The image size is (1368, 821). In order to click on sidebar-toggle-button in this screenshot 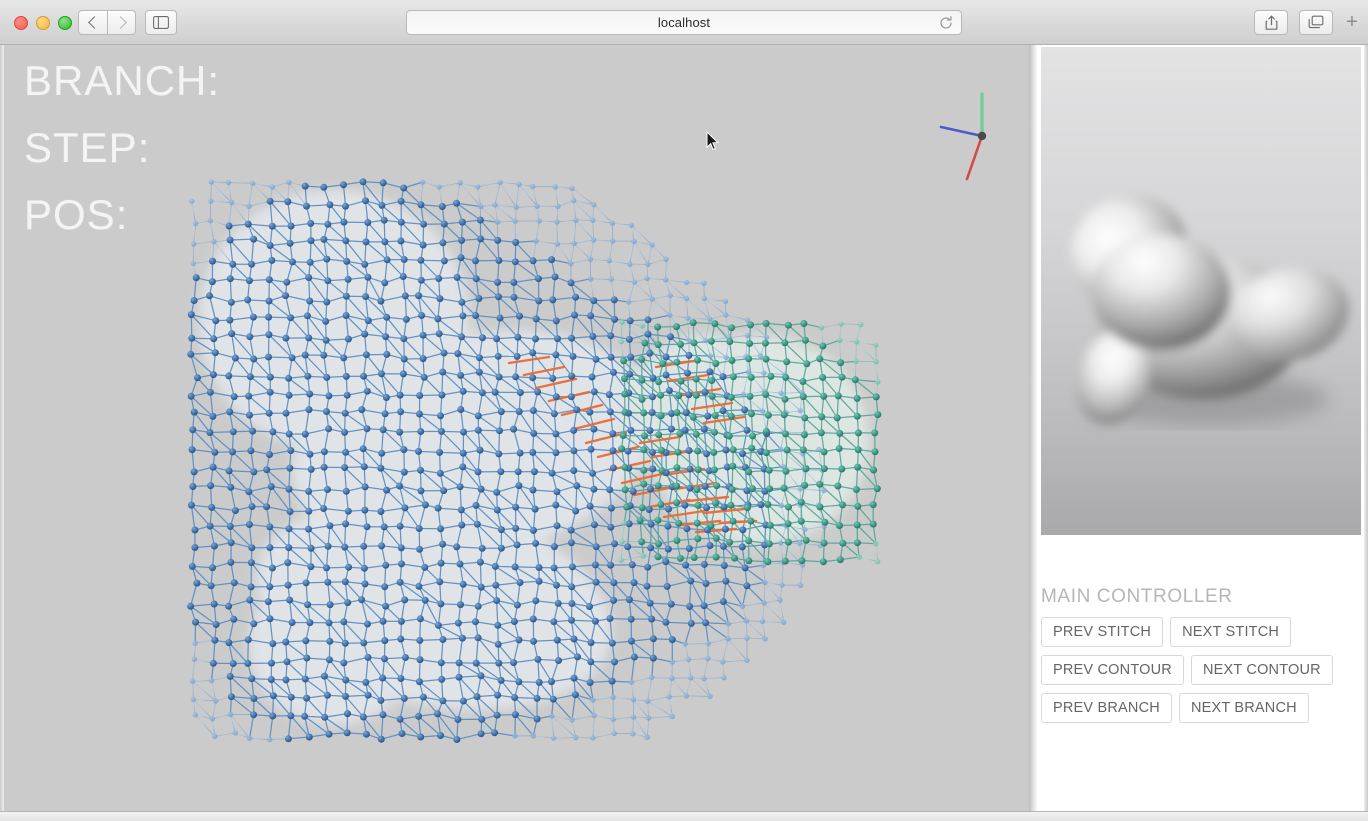, I will do `click(161, 22)`.